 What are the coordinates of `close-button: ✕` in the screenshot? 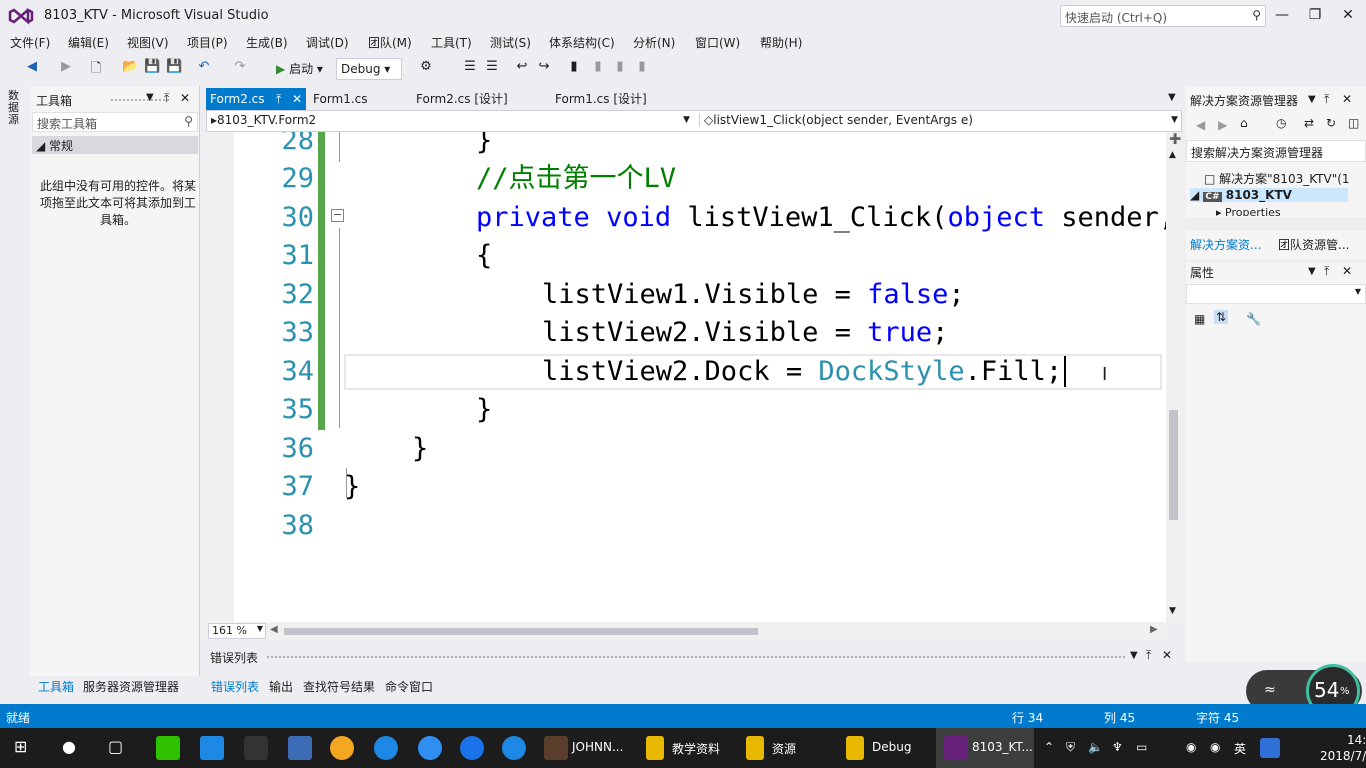 It's located at (1348, 15).